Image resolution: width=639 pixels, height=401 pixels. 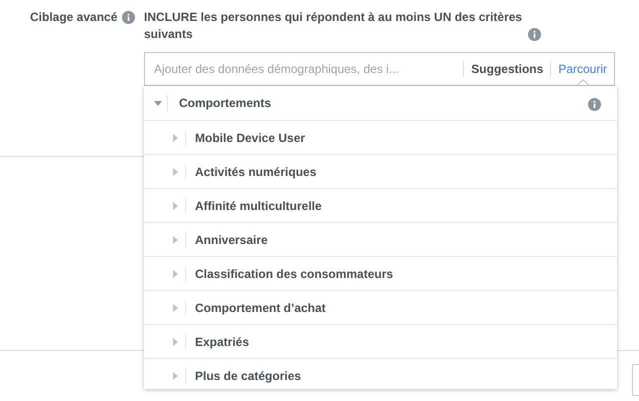 I want to click on category-item: Plus de catégories, so click(x=380, y=374).